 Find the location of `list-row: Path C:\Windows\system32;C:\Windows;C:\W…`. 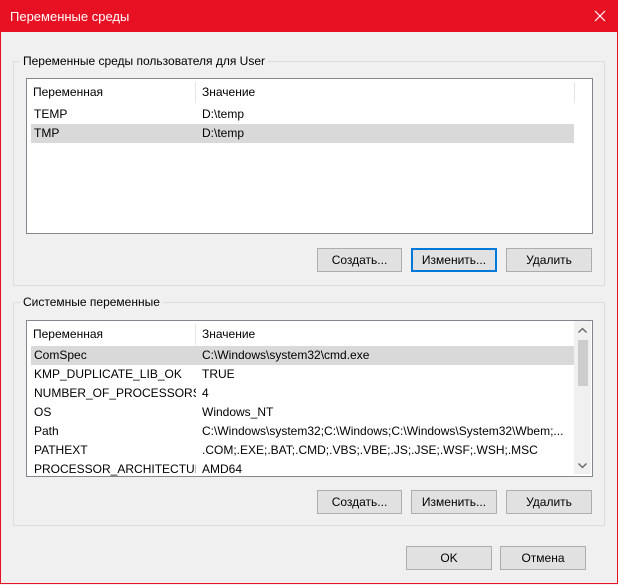

list-row: Path C:\Windows\system32;C:\Windows;C:\W… is located at coordinates (302, 431).